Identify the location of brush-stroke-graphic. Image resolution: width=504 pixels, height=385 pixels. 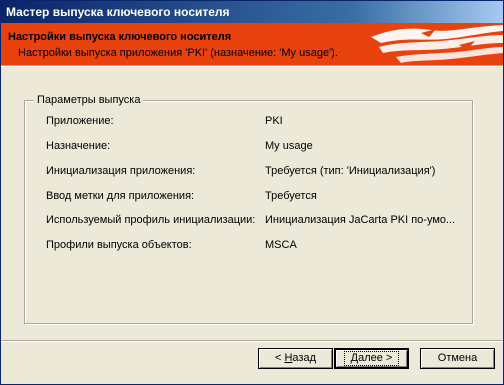
(437, 44).